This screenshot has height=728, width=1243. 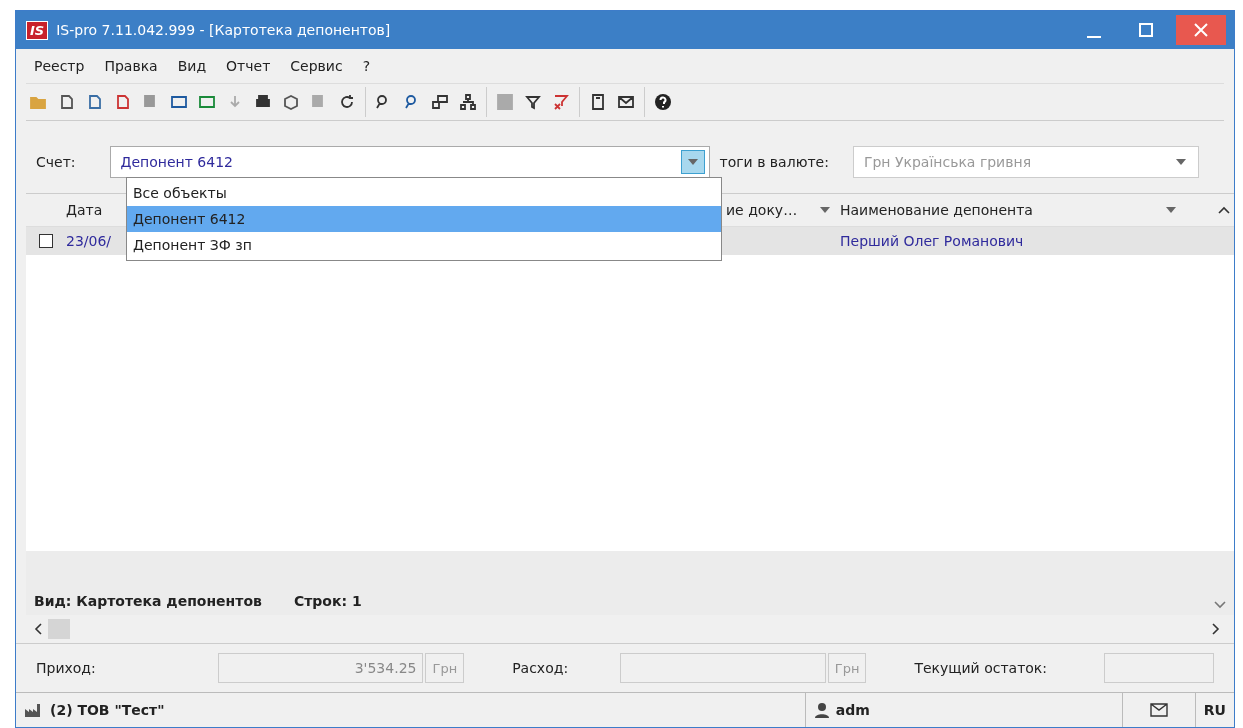 I want to click on field-label: Текущий остаток:, so click(x=981, y=668).